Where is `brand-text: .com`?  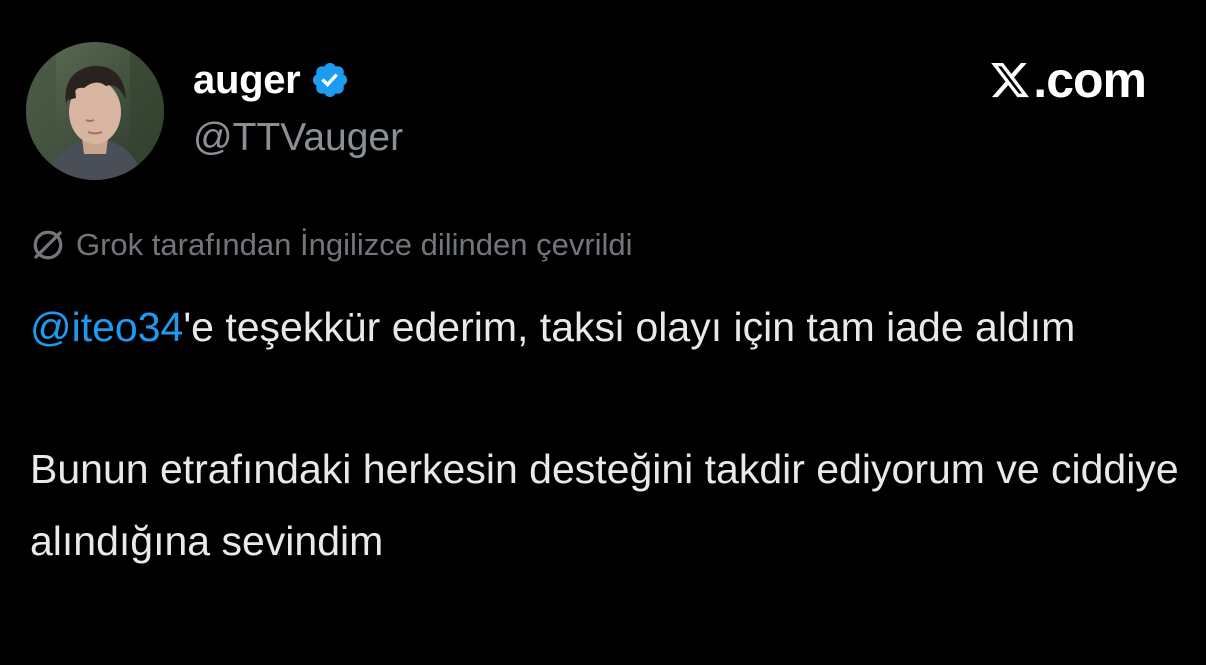
brand-text: .com is located at coordinates (1090, 80).